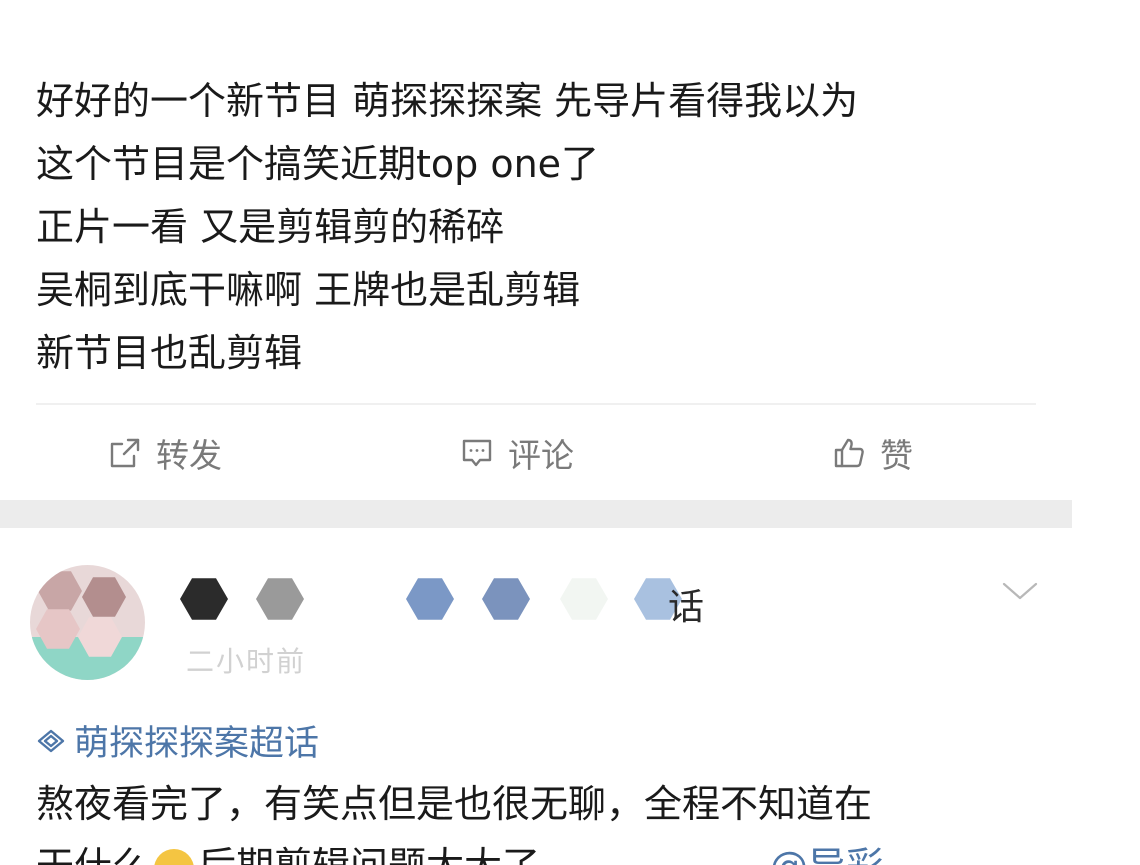 The height and width of the screenshot is (865, 1140). I want to click on avatar, so click(87, 622).